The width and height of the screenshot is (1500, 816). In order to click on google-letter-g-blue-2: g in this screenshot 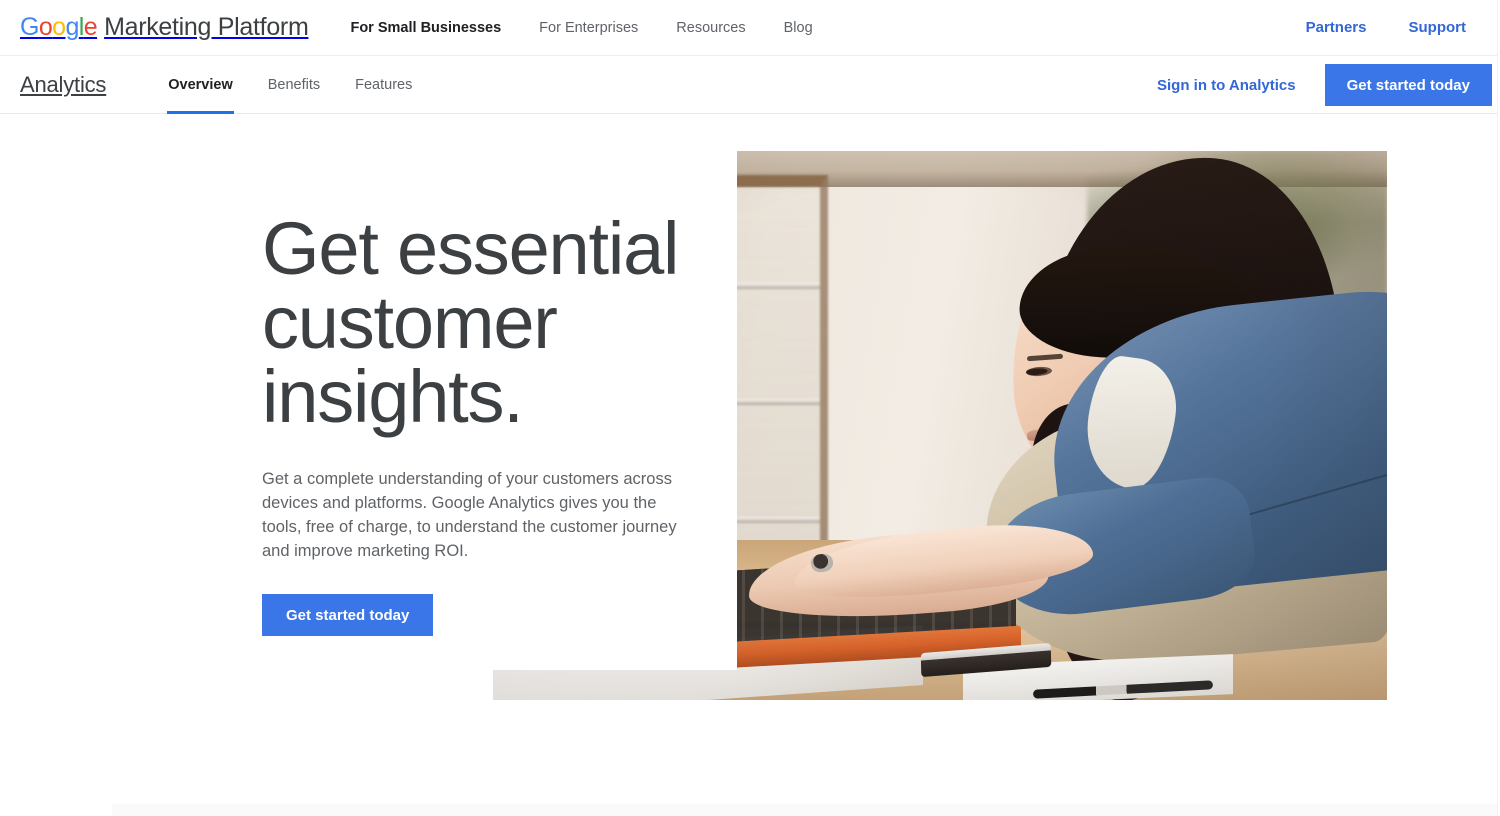, I will do `click(72, 27)`.